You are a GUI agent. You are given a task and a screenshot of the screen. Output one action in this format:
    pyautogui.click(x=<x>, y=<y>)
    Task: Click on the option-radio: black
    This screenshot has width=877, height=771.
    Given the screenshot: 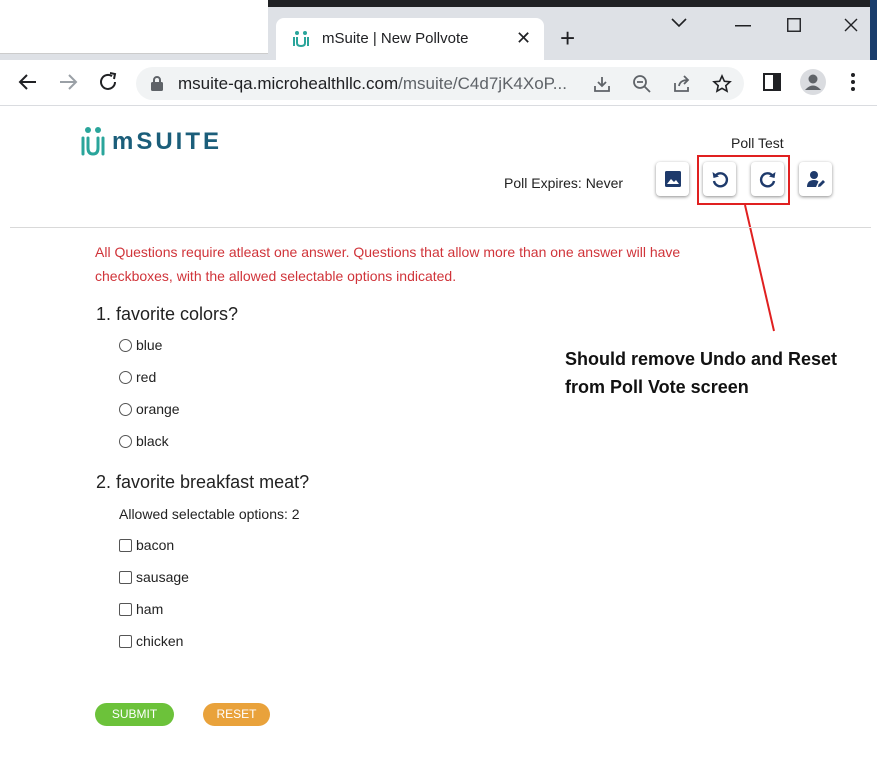 What is the action you would take?
    pyautogui.click(x=144, y=441)
    